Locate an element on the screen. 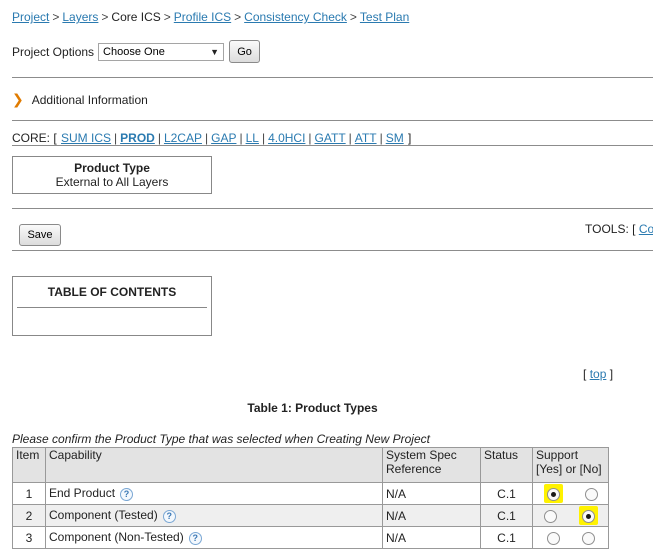 This screenshot has width=653, height=549. go-button: Go is located at coordinates (245, 51).